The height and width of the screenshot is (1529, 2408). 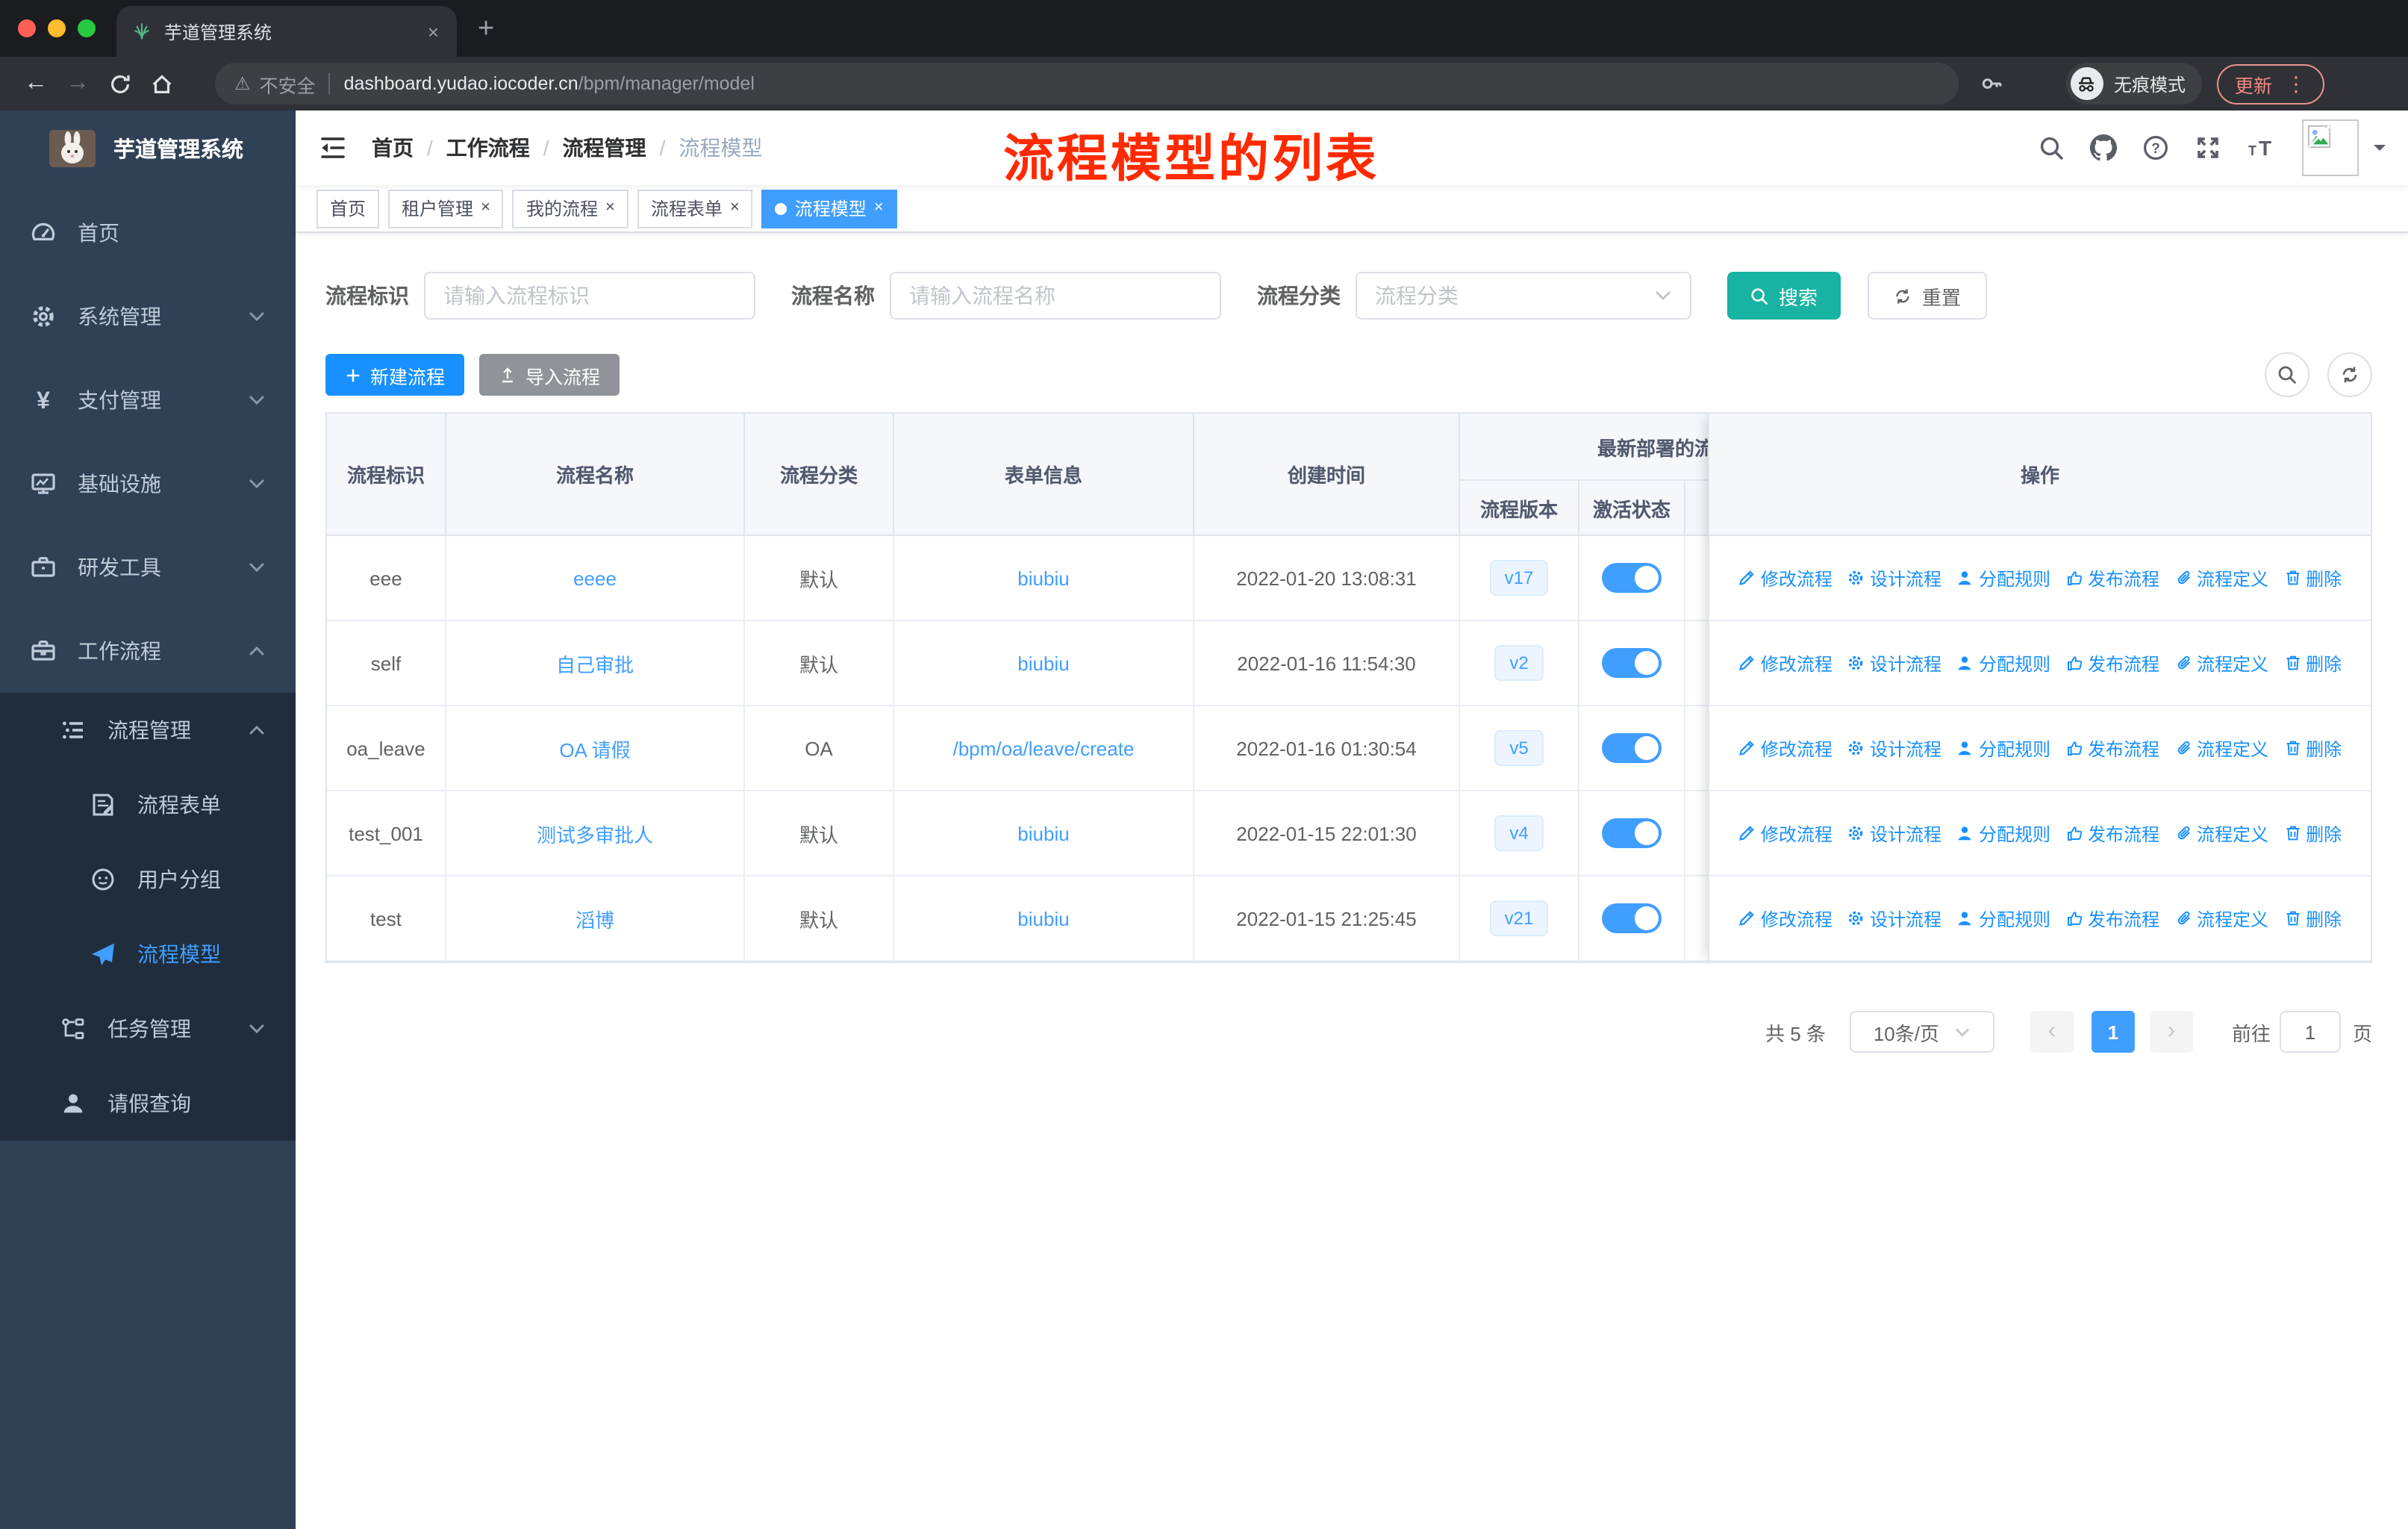 I want to click on search-button: 搜索, so click(x=1784, y=296).